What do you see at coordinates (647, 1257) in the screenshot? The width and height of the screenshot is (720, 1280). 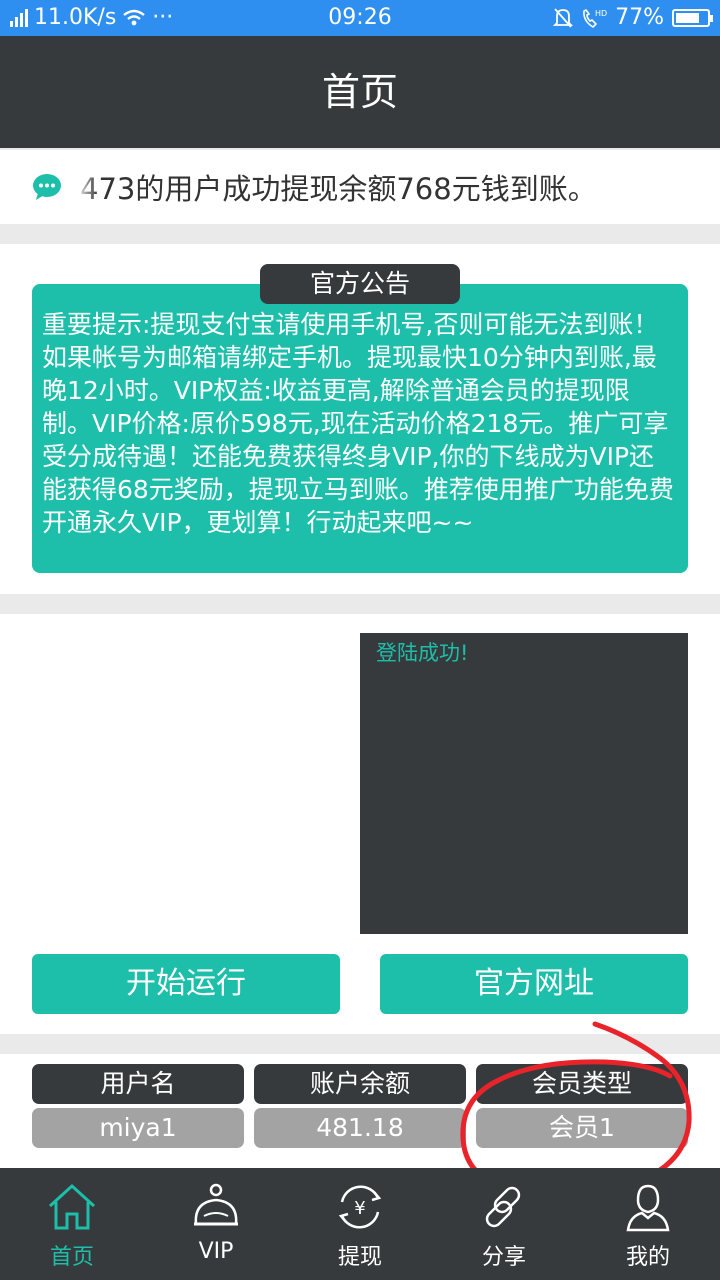 I see `tab-profile-label: 我的` at bounding box center [647, 1257].